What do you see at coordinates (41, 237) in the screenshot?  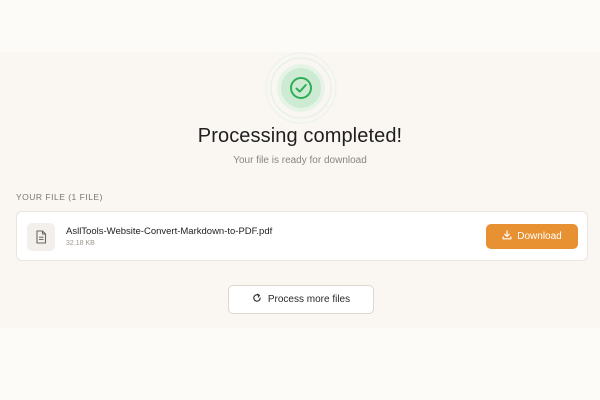 I see `document-icon` at bounding box center [41, 237].